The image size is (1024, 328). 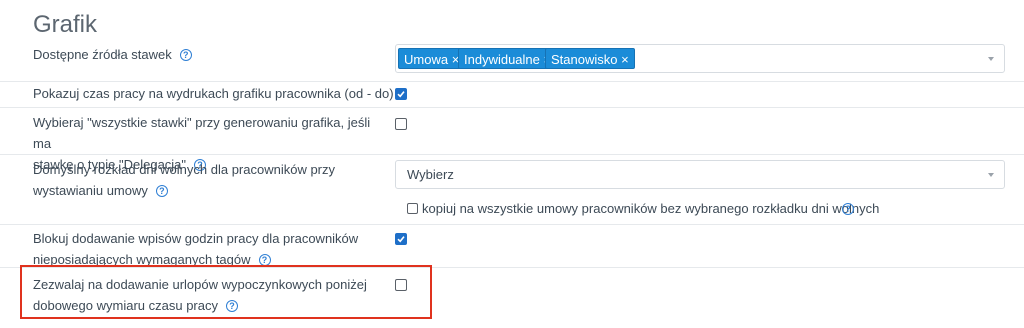 What do you see at coordinates (412, 208) in the screenshot?
I see `copy-days-off-checkbox` at bounding box center [412, 208].